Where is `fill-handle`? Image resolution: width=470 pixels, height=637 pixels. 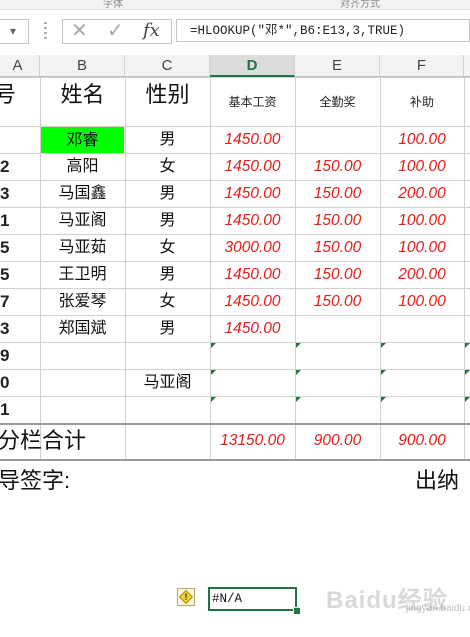
fill-handle is located at coordinates (297, 611).